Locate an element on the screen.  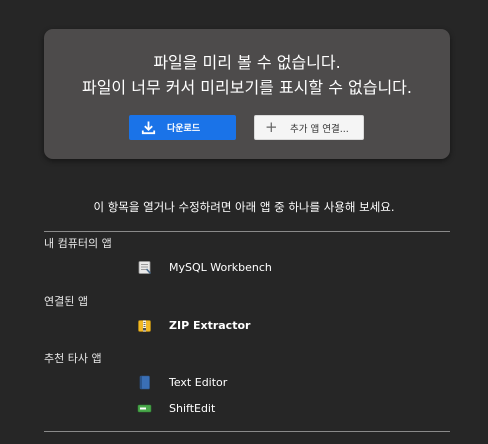
app-item-text-editor: Text Editor is located at coordinates (182, 382).